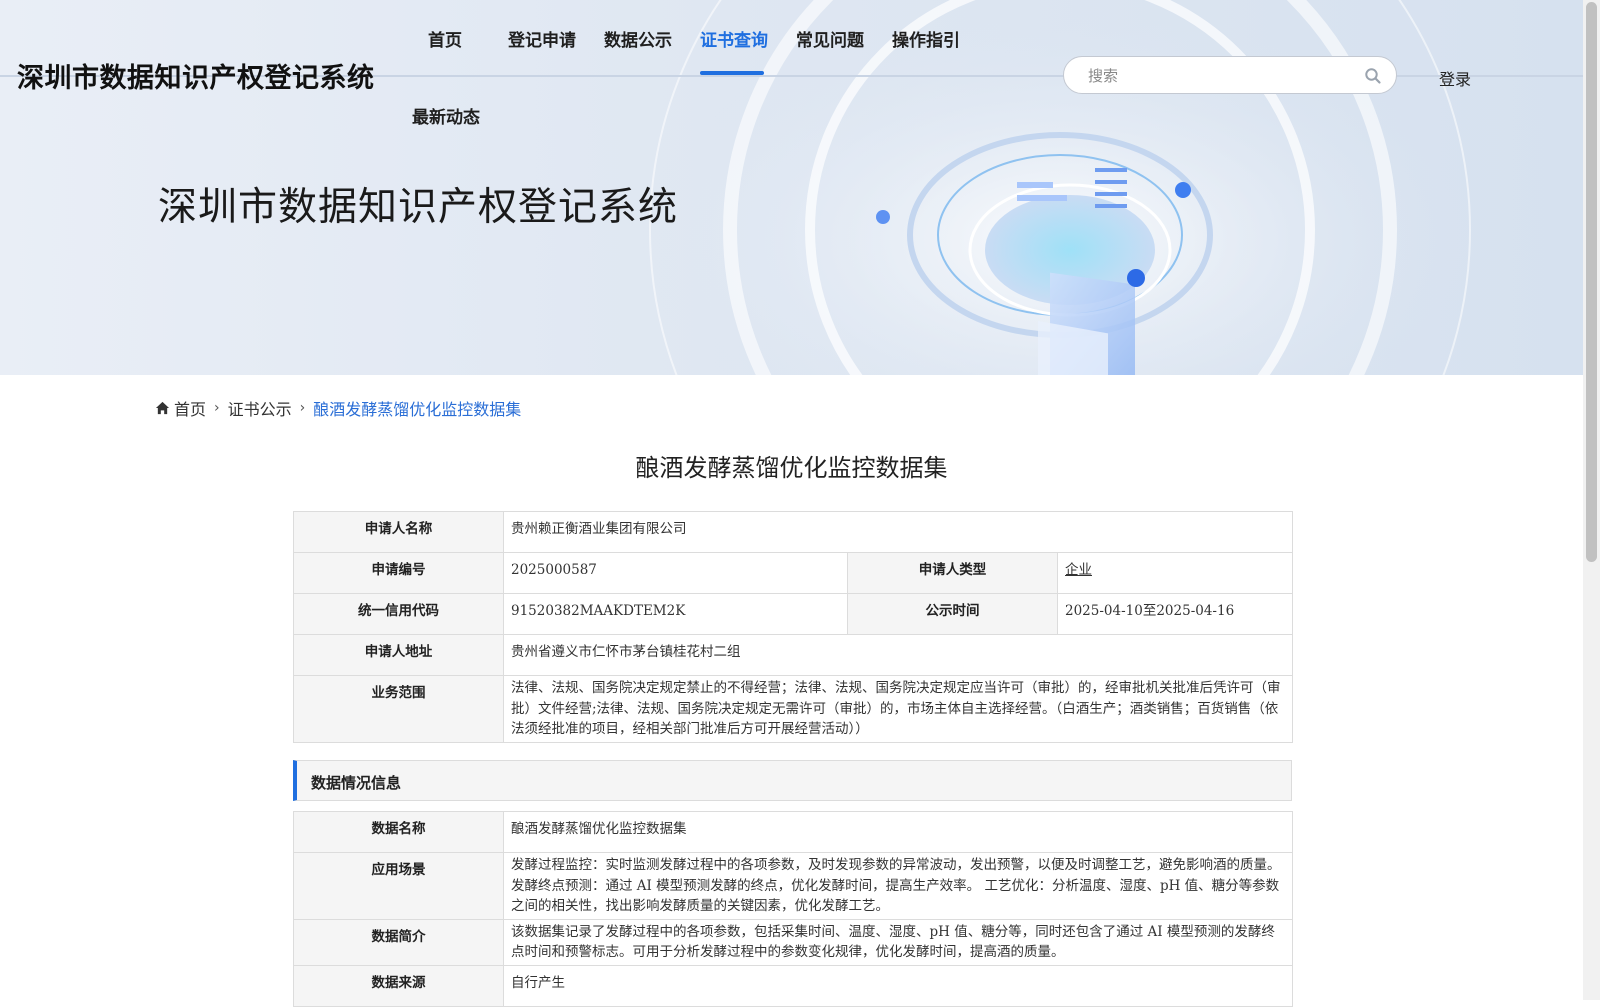 The image size is (1600, 1007). I want to click on application-scenario-label: 应用场景, so click(398, 886).